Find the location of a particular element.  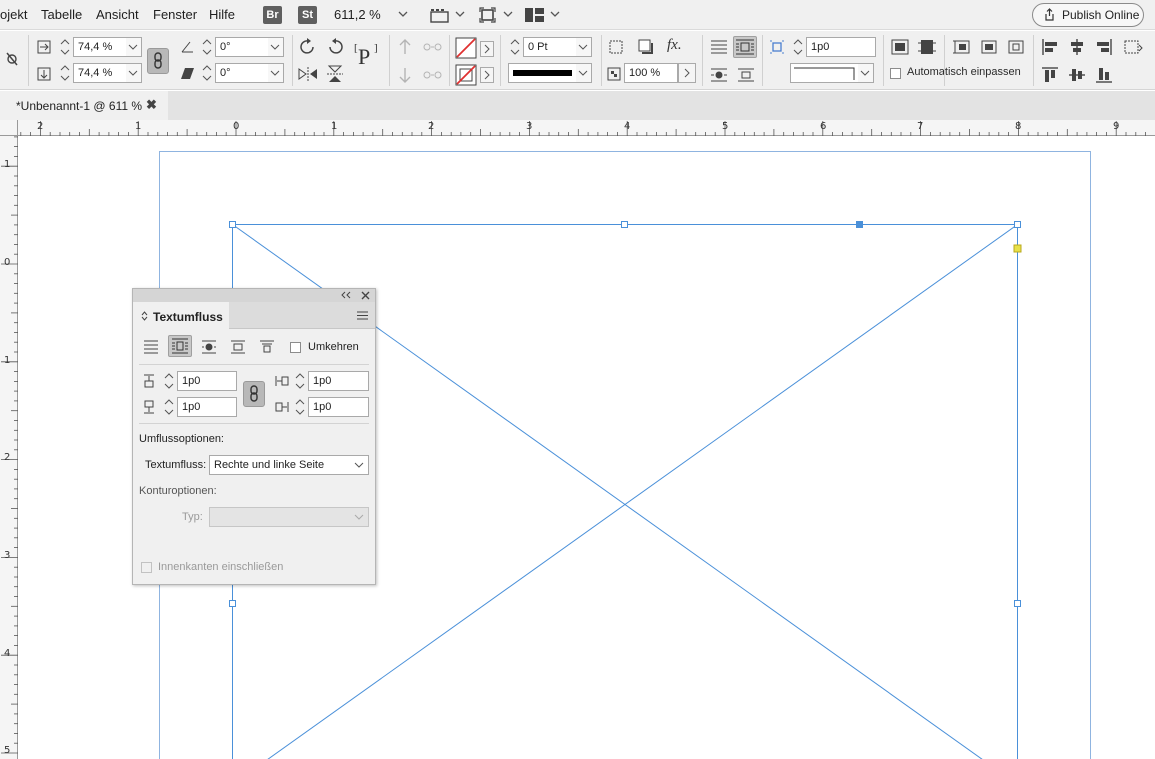

rotation-field: 0° is located at coordinates (242, 47).